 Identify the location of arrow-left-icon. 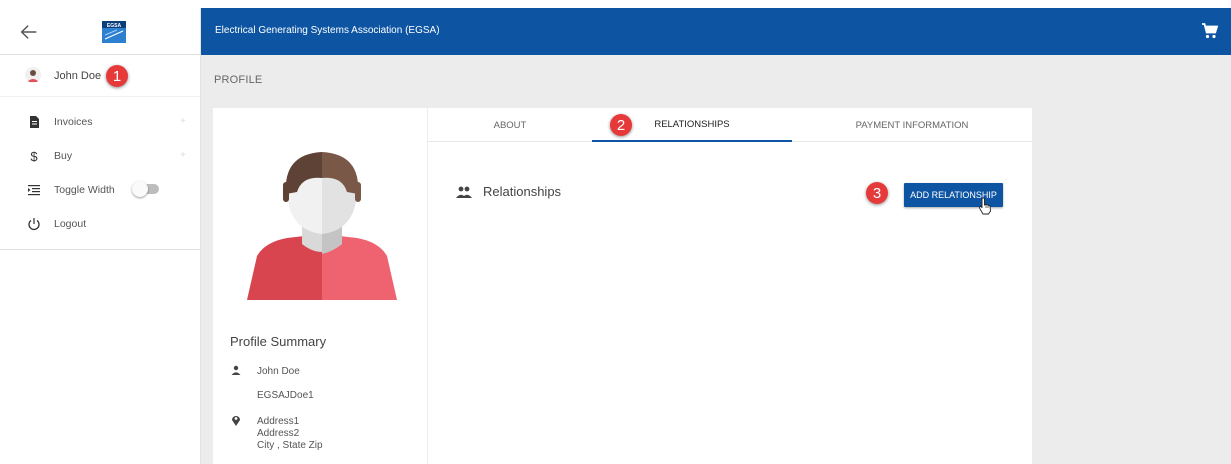
(29, 32).